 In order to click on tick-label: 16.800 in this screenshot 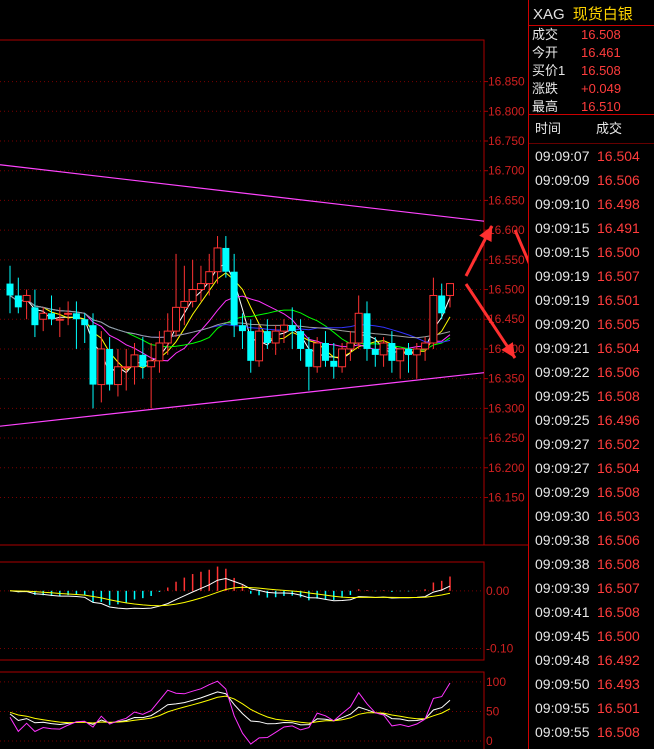, I will do `click(506, 111)`.